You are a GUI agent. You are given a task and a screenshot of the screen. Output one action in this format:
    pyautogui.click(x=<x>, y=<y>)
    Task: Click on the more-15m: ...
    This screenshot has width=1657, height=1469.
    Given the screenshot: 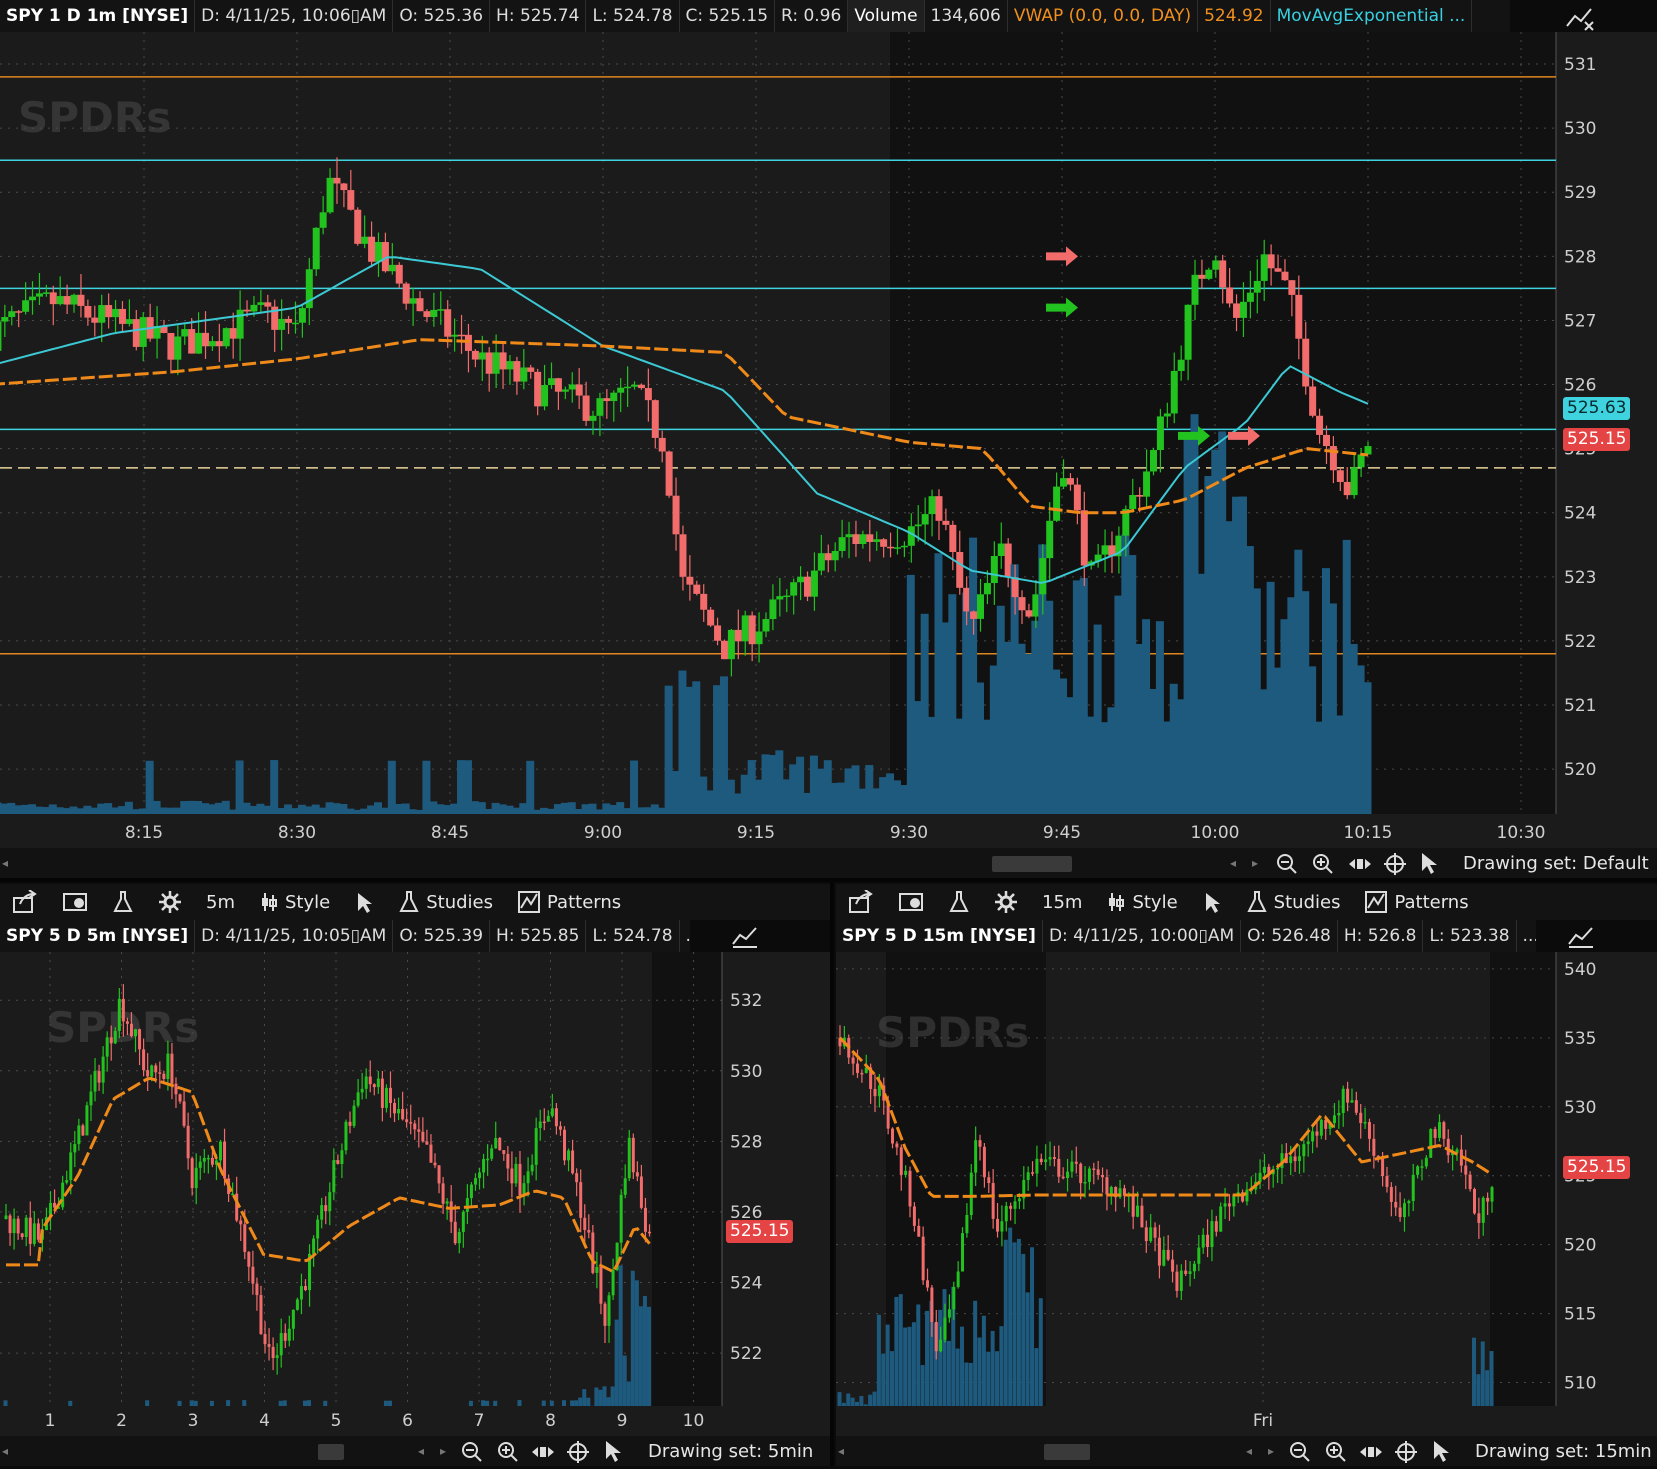 What is the action you would take?
    pyautogui.click(x=1526, y=936)
    